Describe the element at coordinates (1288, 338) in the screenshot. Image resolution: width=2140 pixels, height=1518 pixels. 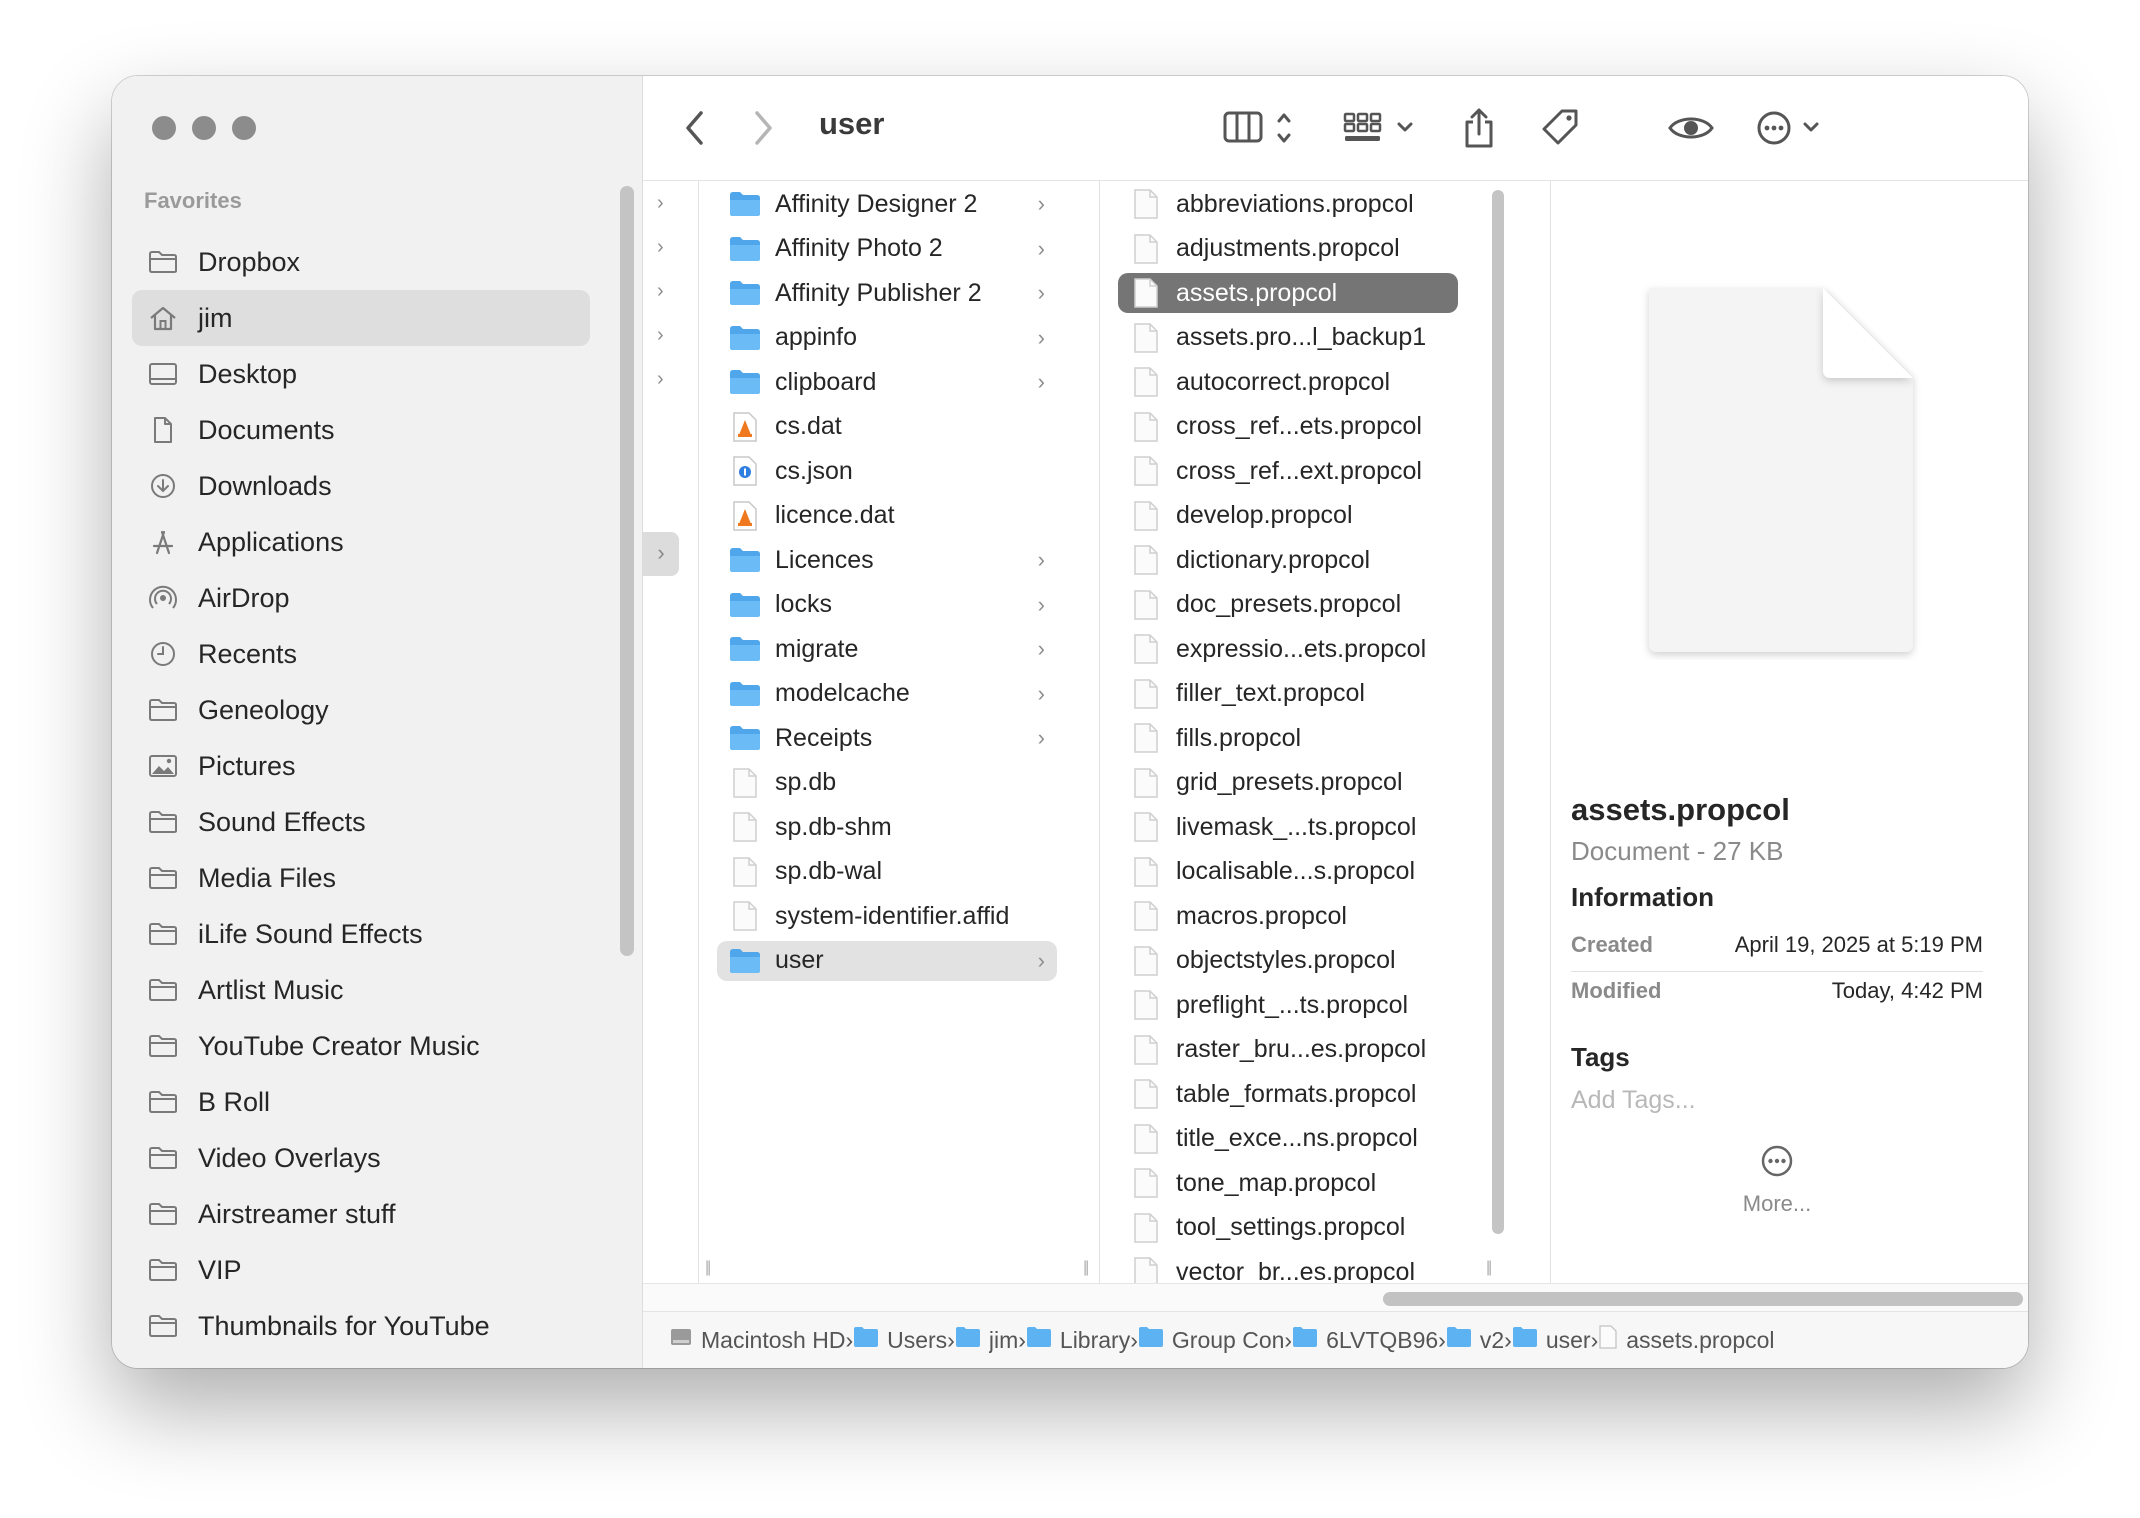
I see `file-row: assets.pro...l_backup1` at that location.